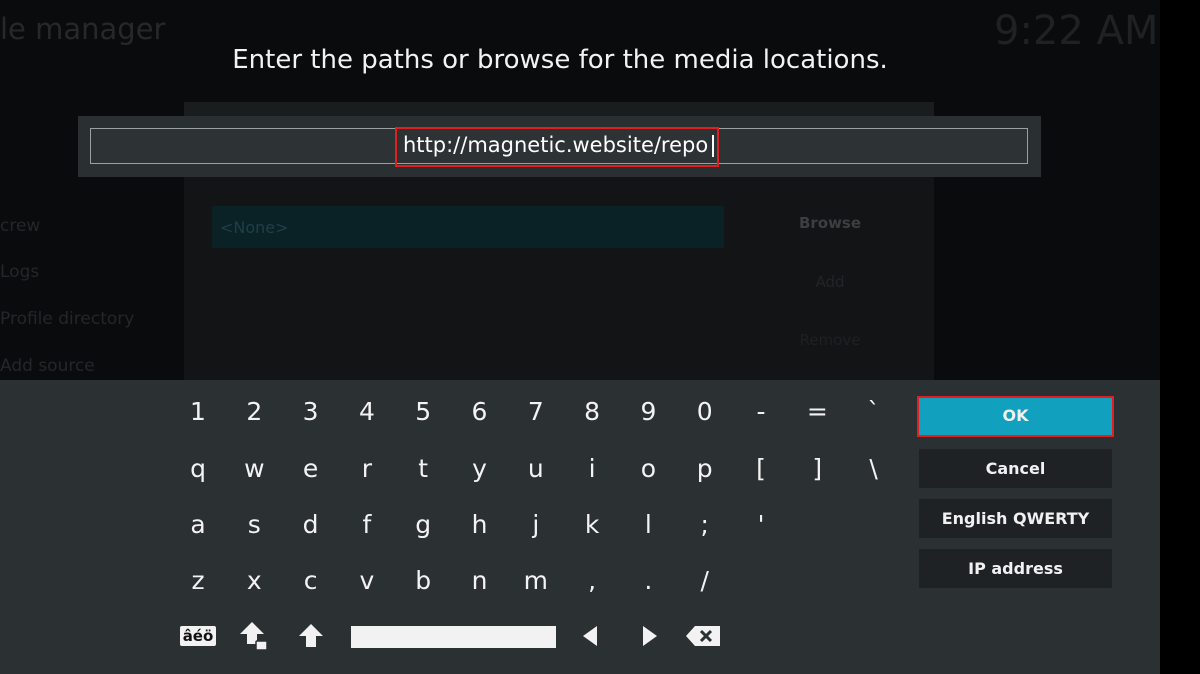  Describe the element at coordinates (367, 469) in the screenshot. I see `key-2-4: r` at that location.